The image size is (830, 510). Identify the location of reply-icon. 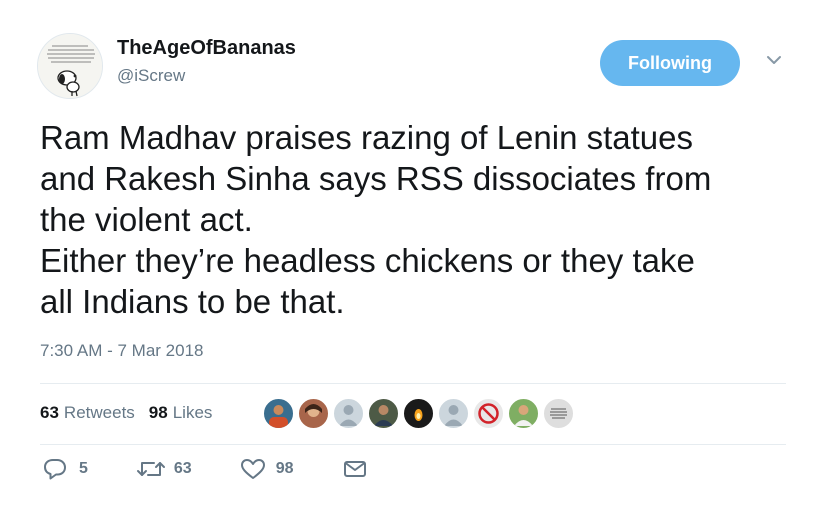
(55, 469).